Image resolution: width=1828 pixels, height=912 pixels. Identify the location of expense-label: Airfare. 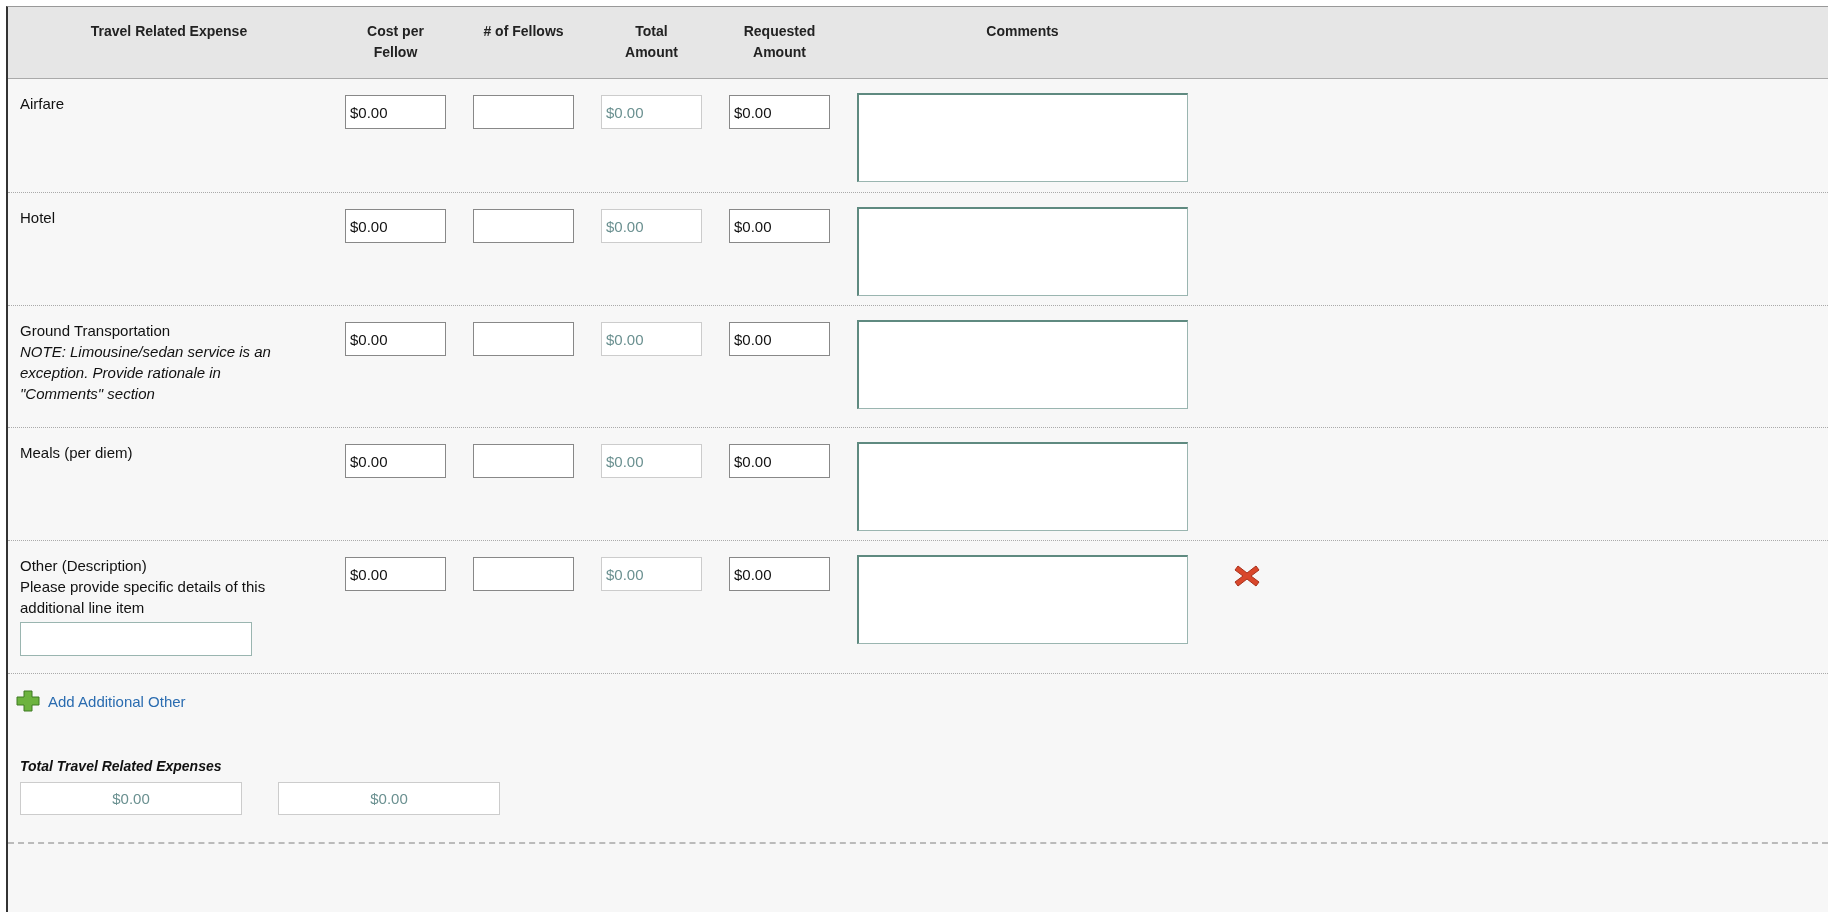
(43, 104).